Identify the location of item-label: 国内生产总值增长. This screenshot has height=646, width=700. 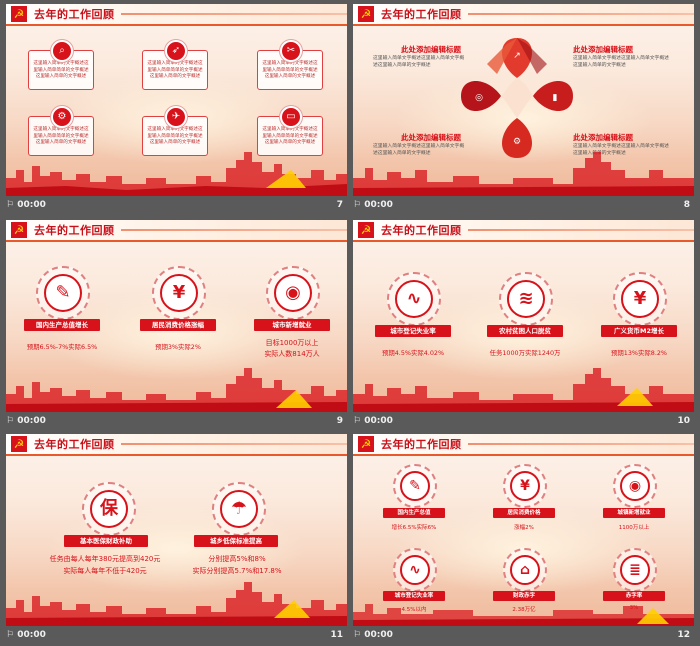
(62, 325).